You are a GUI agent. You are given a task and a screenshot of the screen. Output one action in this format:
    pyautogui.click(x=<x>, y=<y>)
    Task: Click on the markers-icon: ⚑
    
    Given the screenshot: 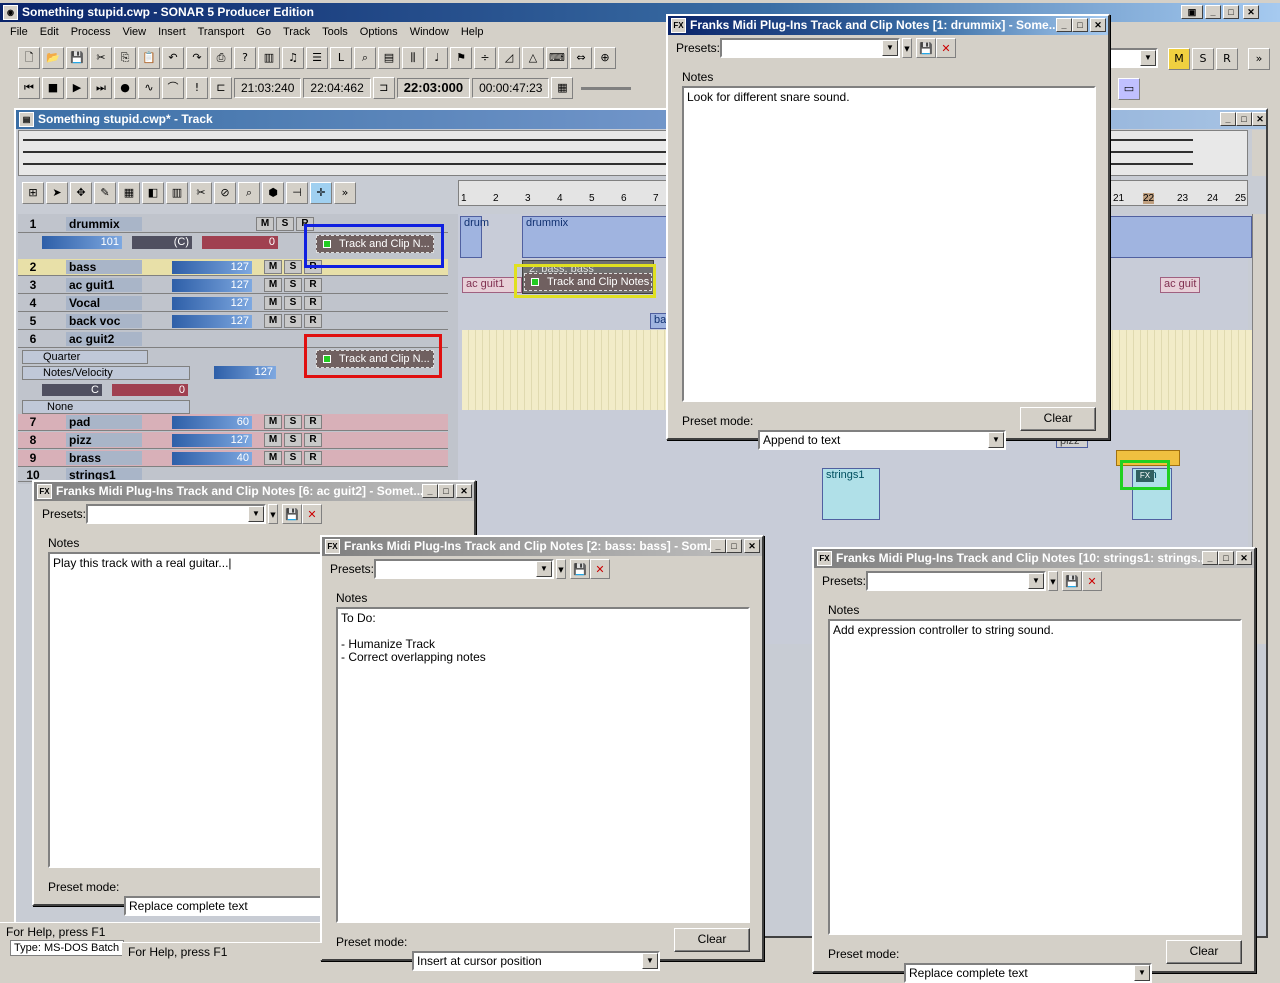 What is the action you would take?
    pyautogui.click(x=461, y=58)
    